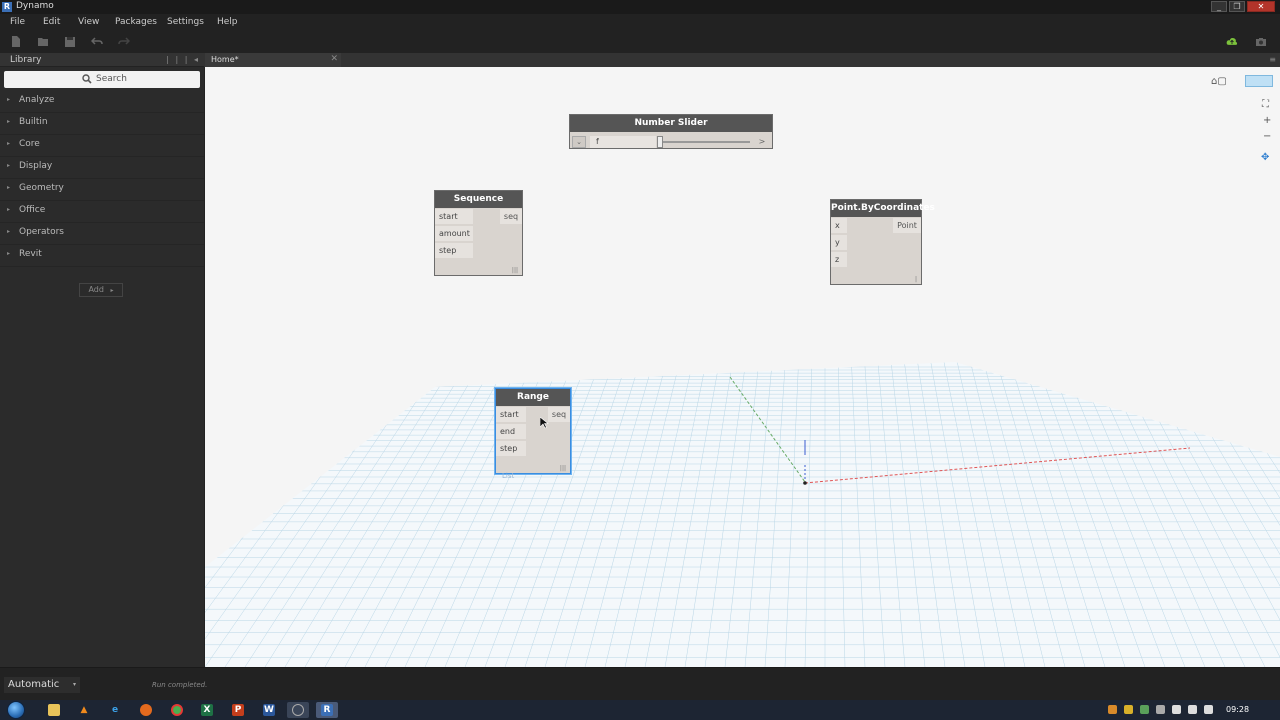  What do you see at coordinates (839, 242) in the screenshot?
I see `input-port-y: y` at bounding box center [839, 242].